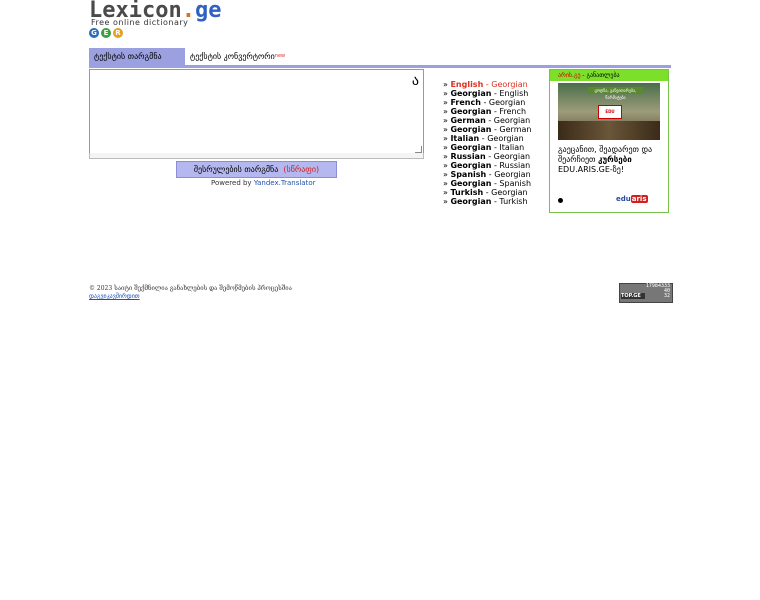 Image resolution: width=760 pixels, height=600 pixels. What do you see at coordinates (639, 199) in the screenshot?
I see `ad-logo-aris: aris` at bounding box center [639, 199].